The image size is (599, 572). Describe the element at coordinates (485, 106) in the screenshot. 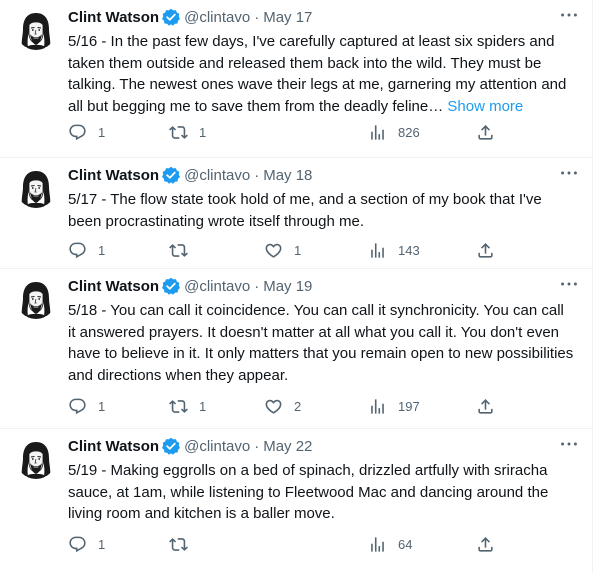

I see `show-more-link: Show more` at that location.